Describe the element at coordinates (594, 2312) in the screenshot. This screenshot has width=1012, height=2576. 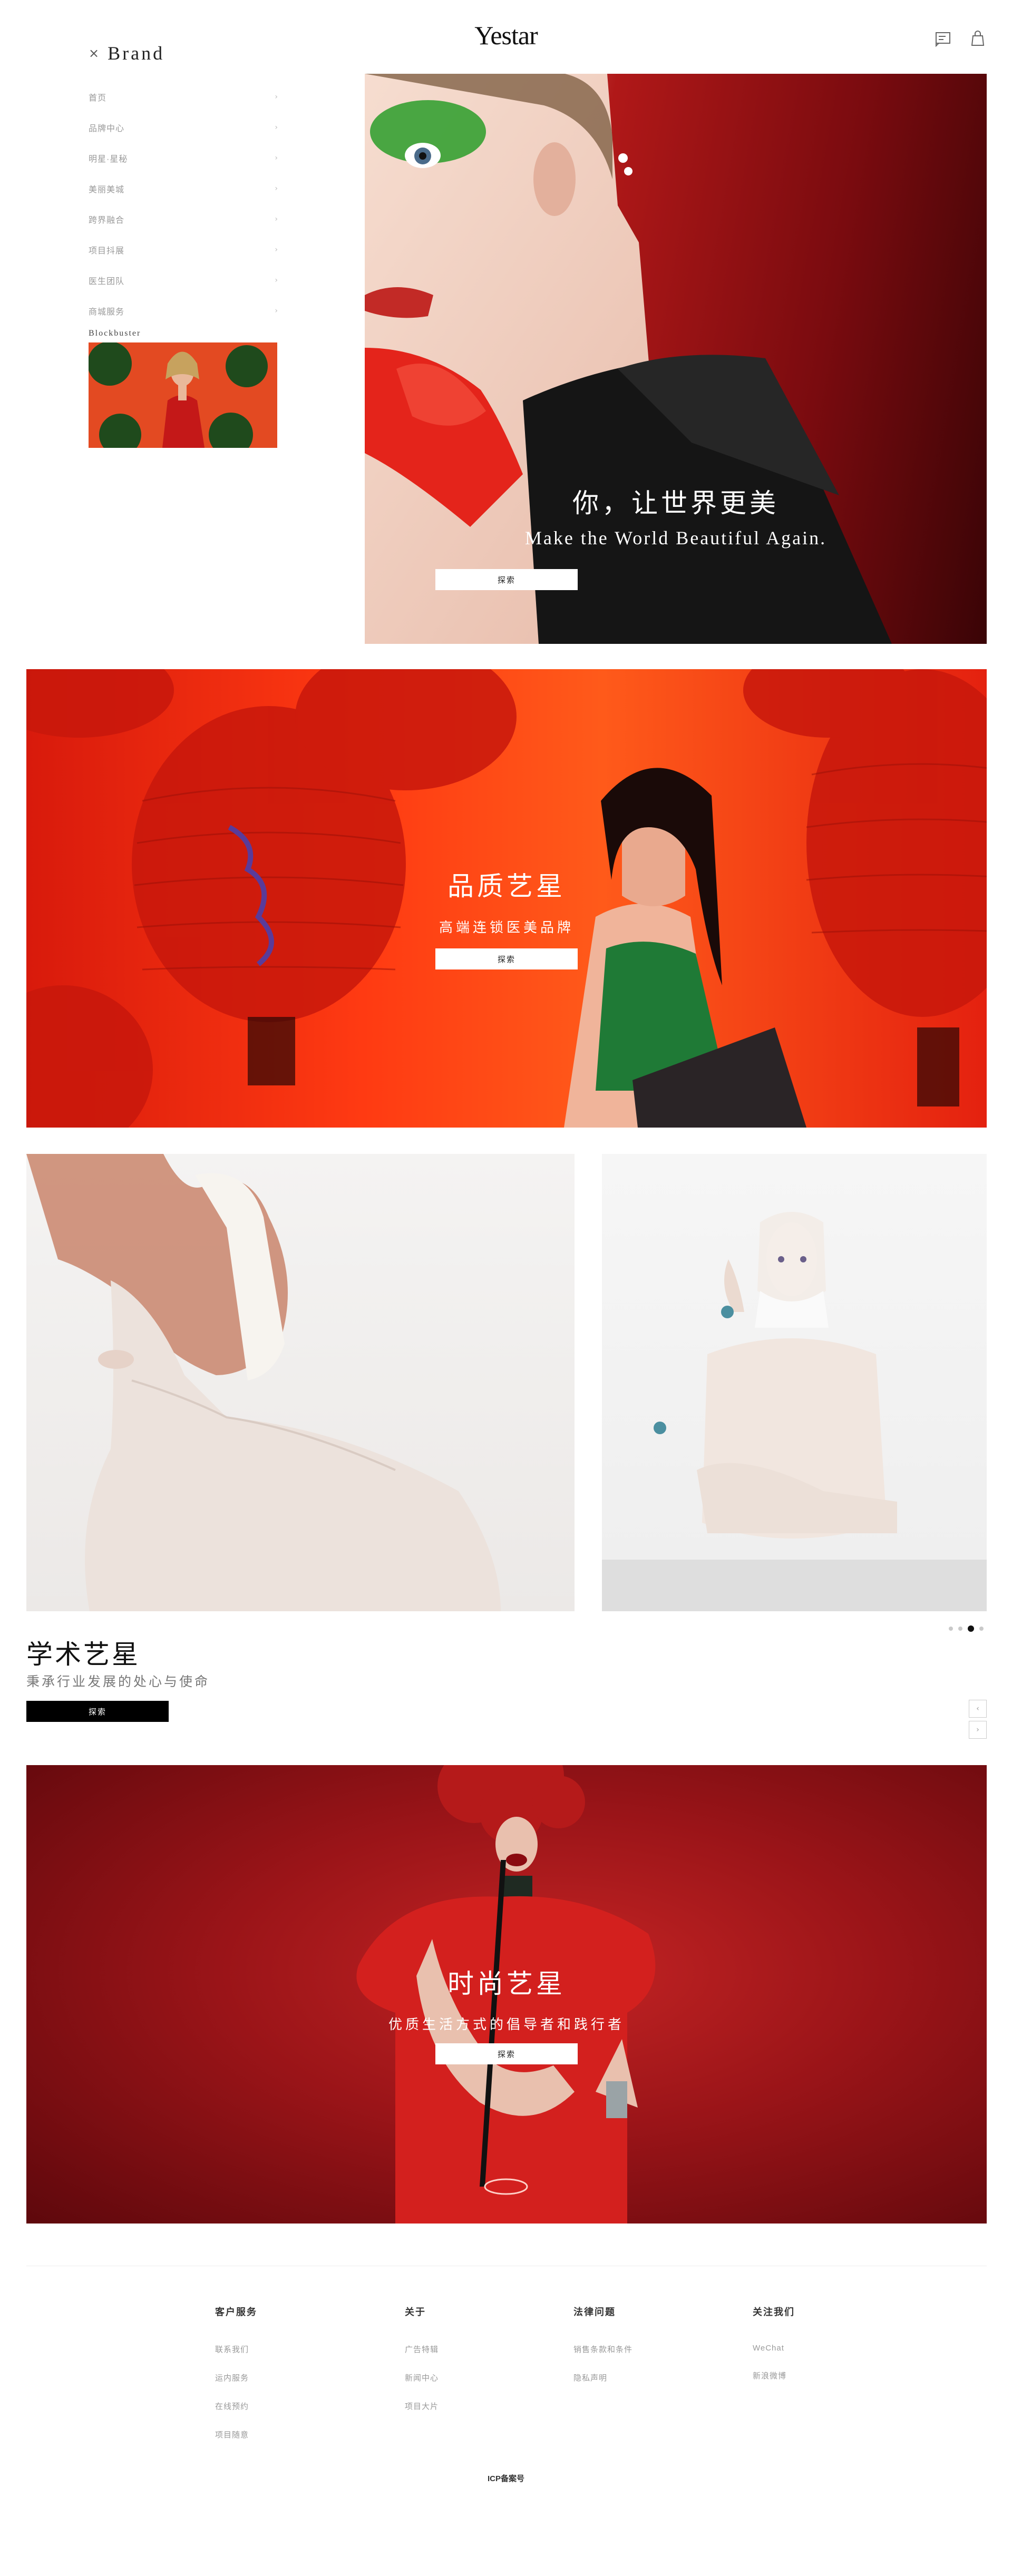
I see `footer-heading: 法律问题` at that location.